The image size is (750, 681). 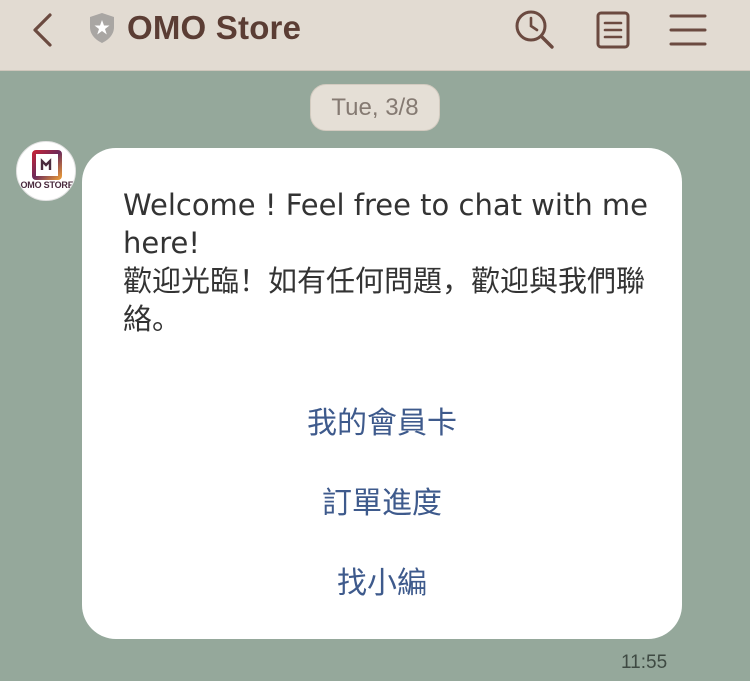 What do you see at coordinates (644, 662) in the screenshot?
I see `message-timestamp: 11:55` at bounding box center [644, 662].